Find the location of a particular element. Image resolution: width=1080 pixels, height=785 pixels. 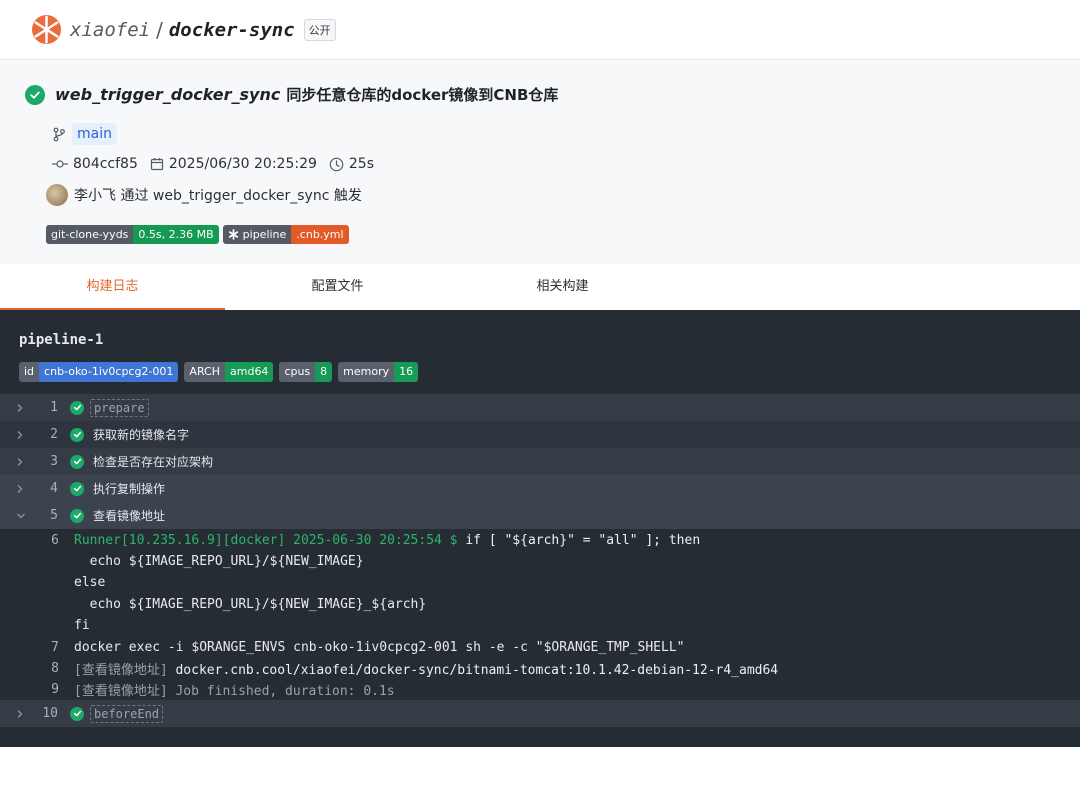

step-name: 获取新的镜像名字 is located at coordinates (141, 435).